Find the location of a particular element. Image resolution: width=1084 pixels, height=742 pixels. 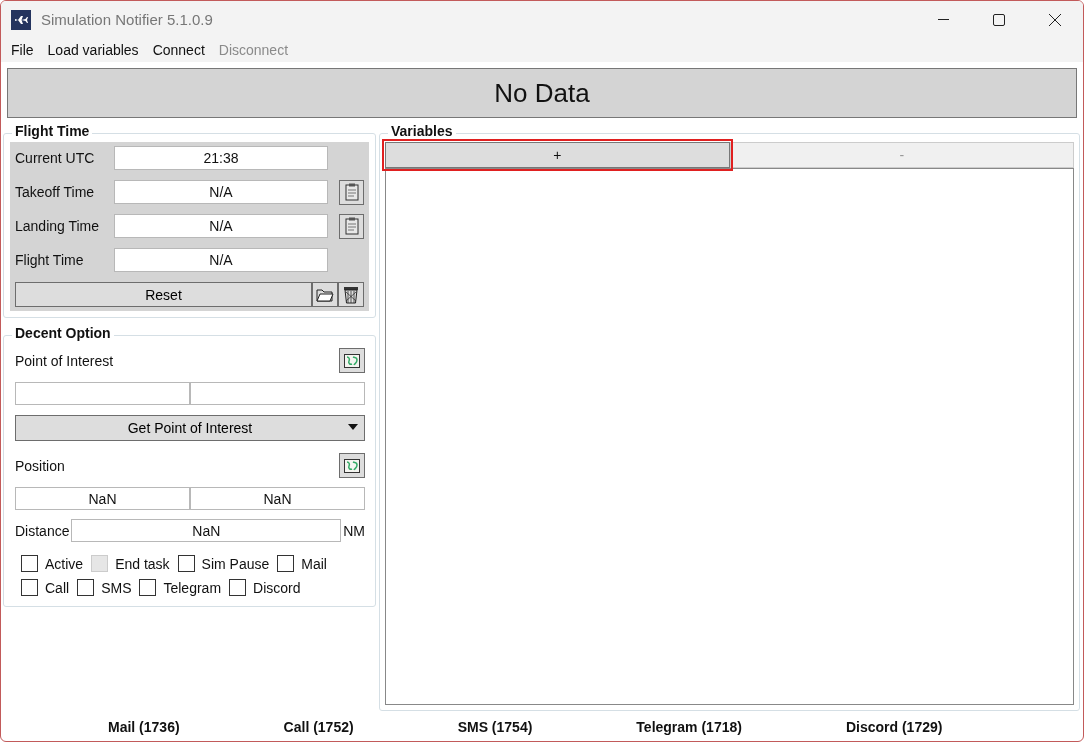

open-button is located at coordinates (325, 294).